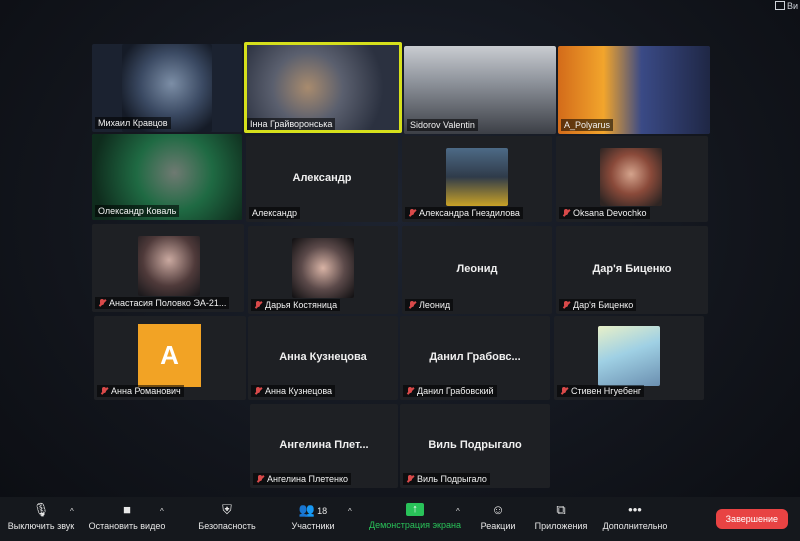  What do you see at coordinates (587, 125) in the screenshot?
I see `participant-name: A_Polyarus` at bounding box center [587, 125].